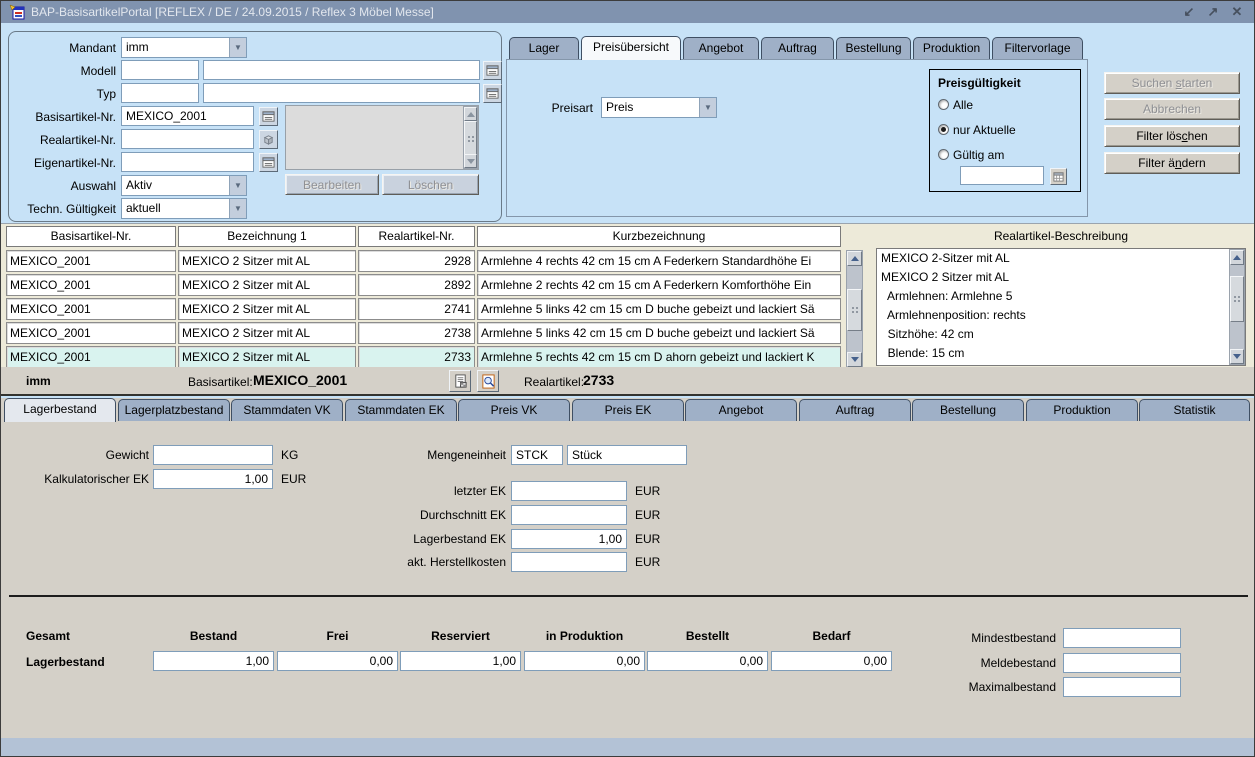 Image resolution: width=1255 pixels, height=757 pixels. What do you see at coordinates (514, 410) in the screenshot?
I see `tab-preis-vk: Preis VK` at bounding box center [514, 410].